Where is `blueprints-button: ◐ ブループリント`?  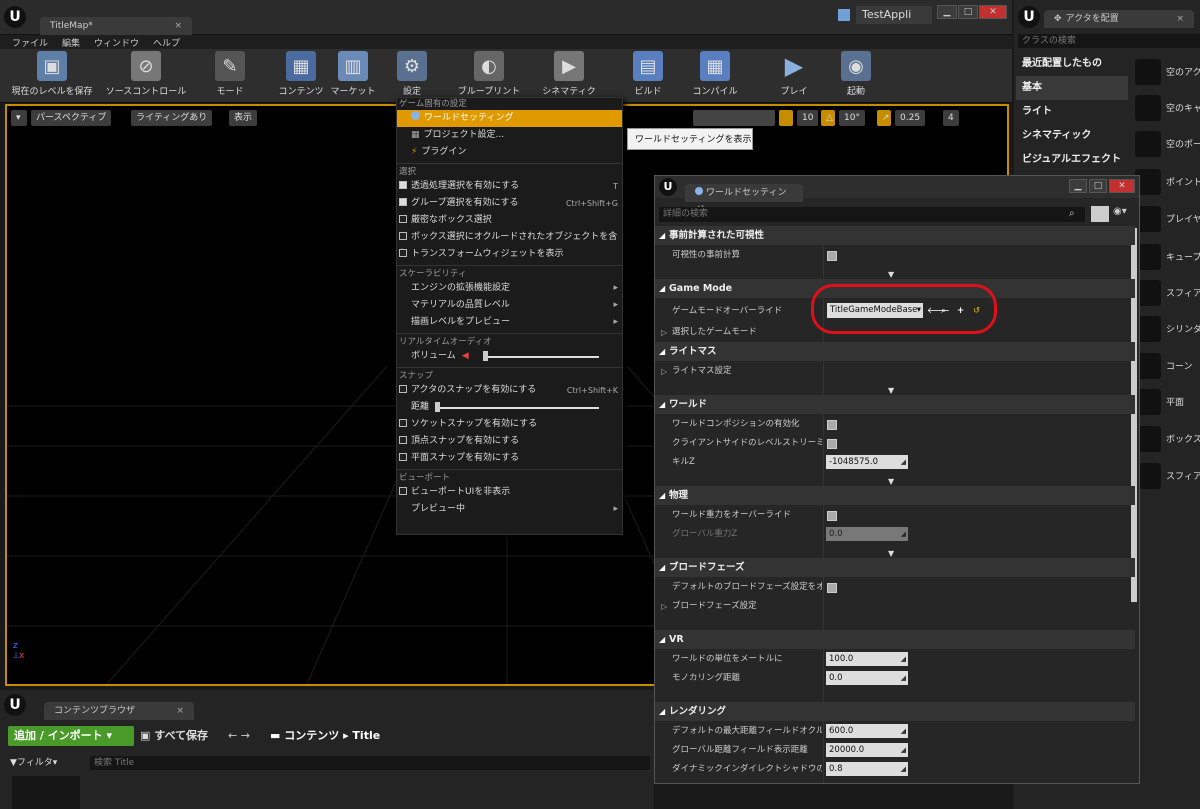
blueprints-button: ◐ ブループリント is located at coordinates (489, 74).